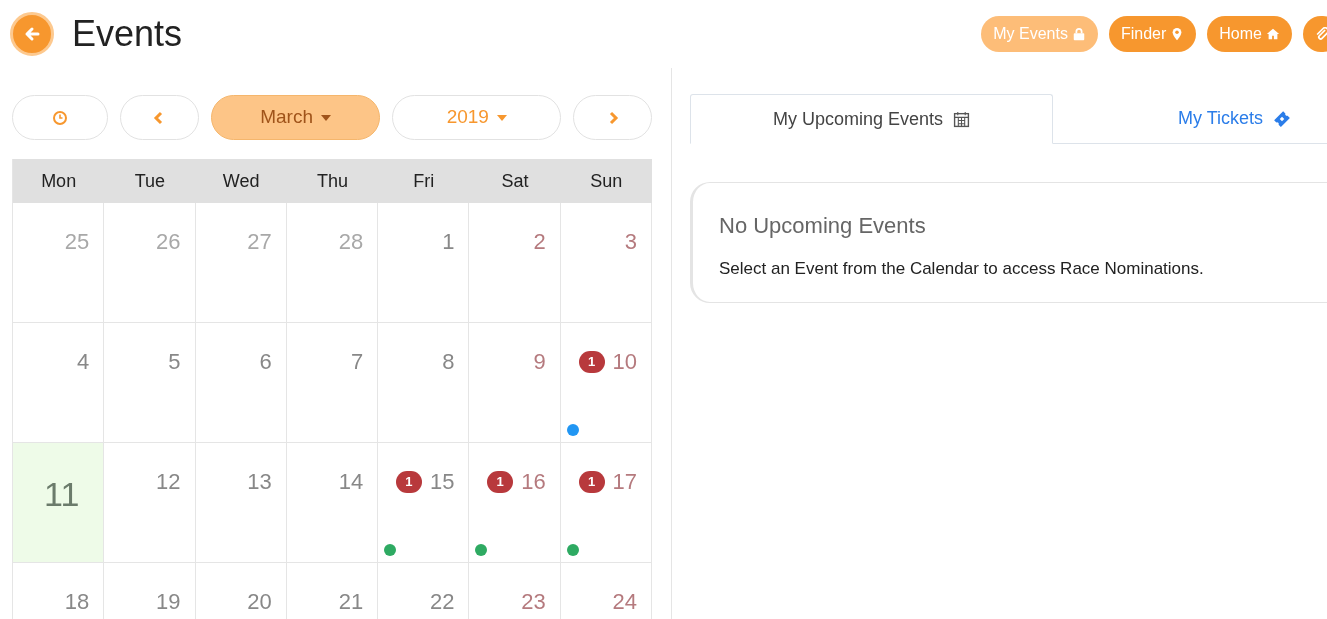 This screenshot has height=619, width=1327. Describe the element at coordinates (515, 503) in the screenshot. I see `day-cell: 1 16` at that location.